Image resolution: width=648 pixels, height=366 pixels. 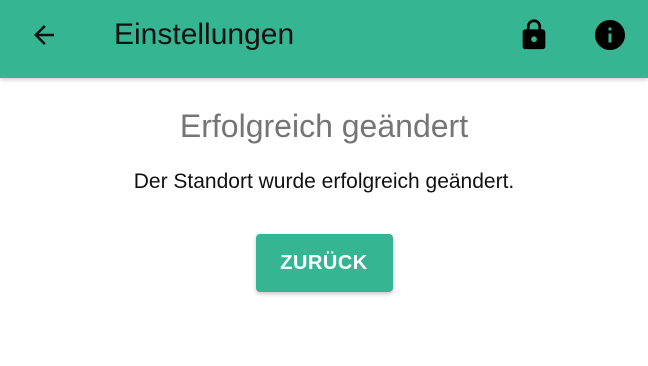 I want to click on back-button: ZURÜCK, so click(x=324, y=263).